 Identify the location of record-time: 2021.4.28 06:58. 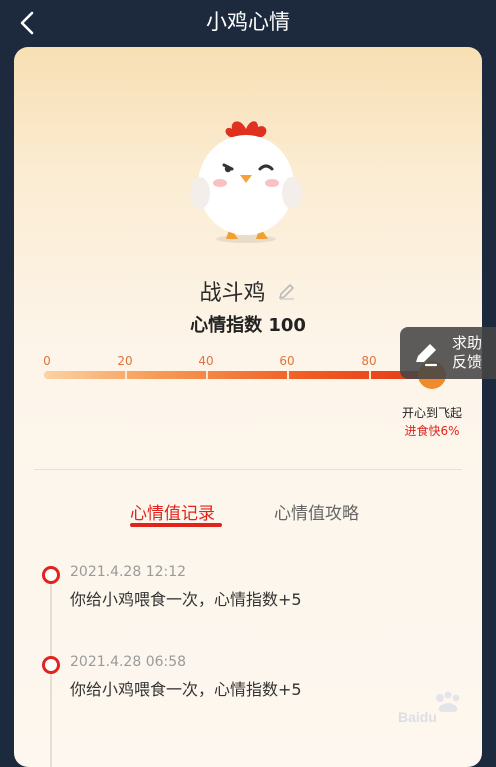
(128, 662).